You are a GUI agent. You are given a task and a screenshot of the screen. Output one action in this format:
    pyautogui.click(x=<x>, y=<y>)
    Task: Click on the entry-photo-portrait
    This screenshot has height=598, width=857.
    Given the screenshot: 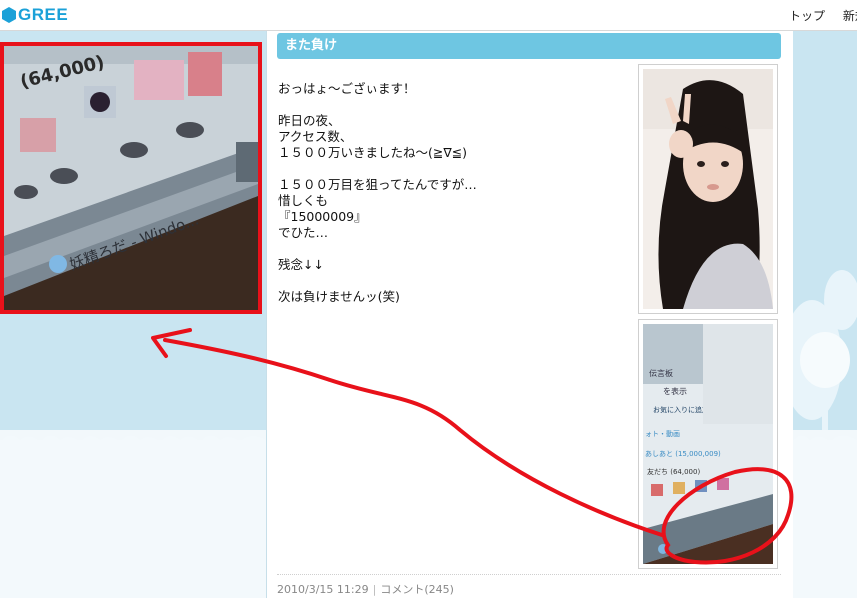 What is the action you would take?
    pyautogui.click(x=708, y=189)
    